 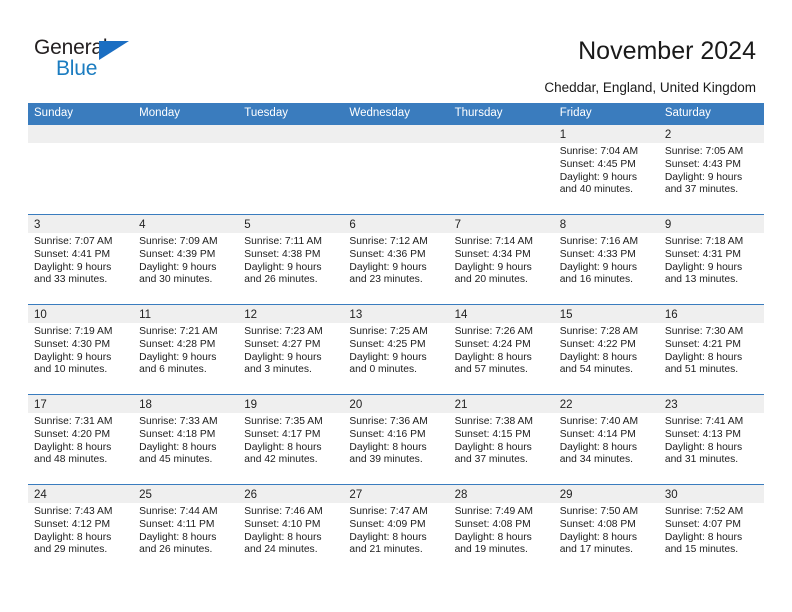 I want to click on day-cell: 16, so click(x=711, y=314).